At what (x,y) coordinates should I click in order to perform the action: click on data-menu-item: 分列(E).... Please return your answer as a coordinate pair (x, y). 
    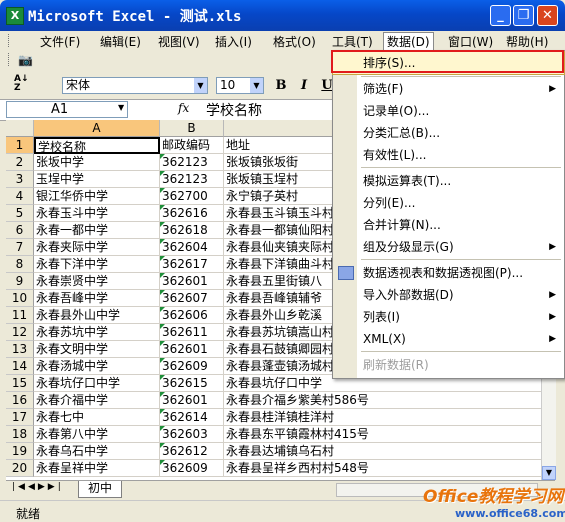
    Looking at the image, I should click on (448, 203).